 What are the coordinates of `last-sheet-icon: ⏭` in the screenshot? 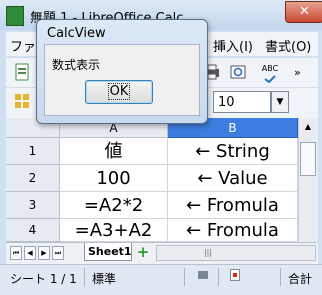 It's located at (58, 253).